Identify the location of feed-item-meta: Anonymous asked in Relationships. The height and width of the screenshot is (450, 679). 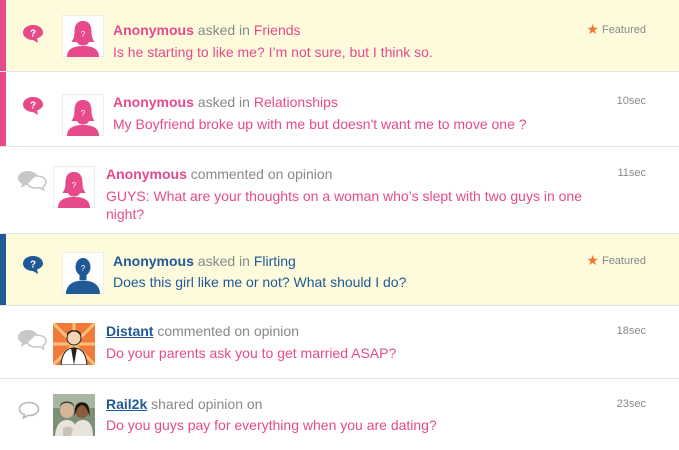
(225, 102).